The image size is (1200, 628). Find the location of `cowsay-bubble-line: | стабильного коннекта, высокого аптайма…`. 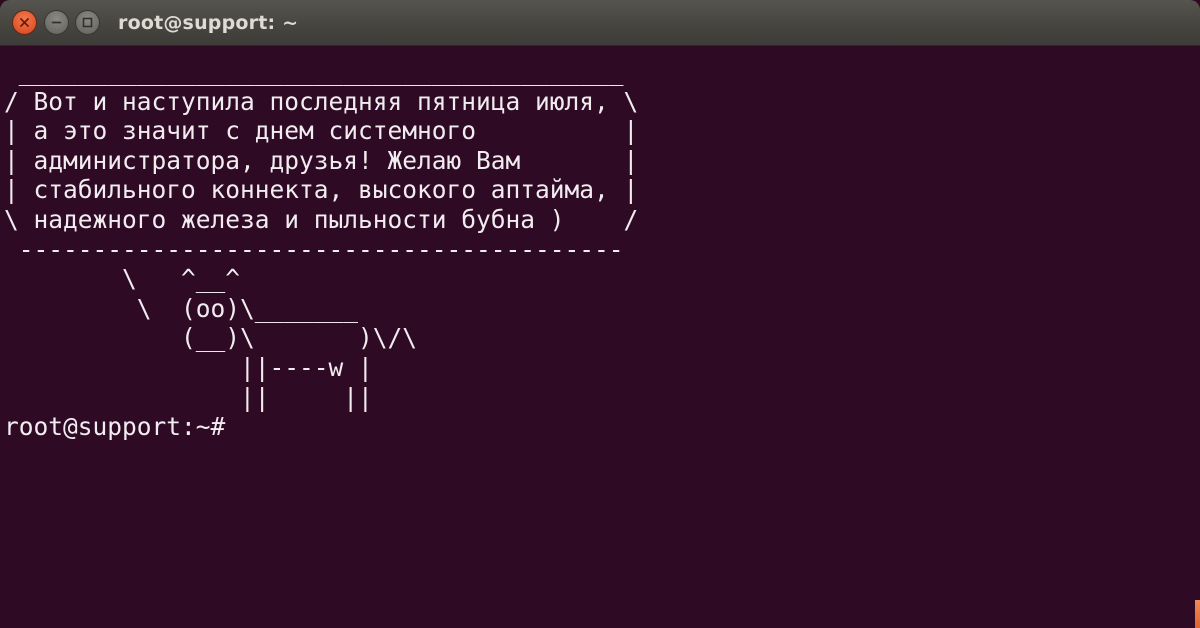

cowsay-bubble-line: | стабильного коннекта, высокого аптайма… is located at coordinates (321, 190).